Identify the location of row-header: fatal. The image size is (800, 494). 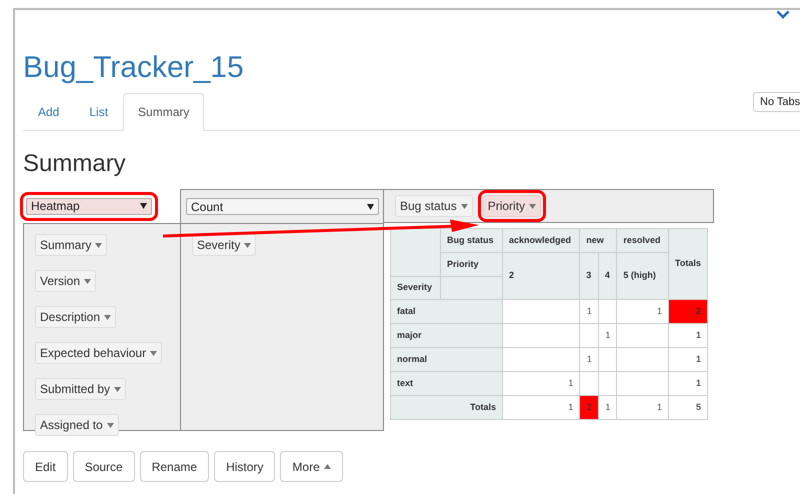
(446, 312).